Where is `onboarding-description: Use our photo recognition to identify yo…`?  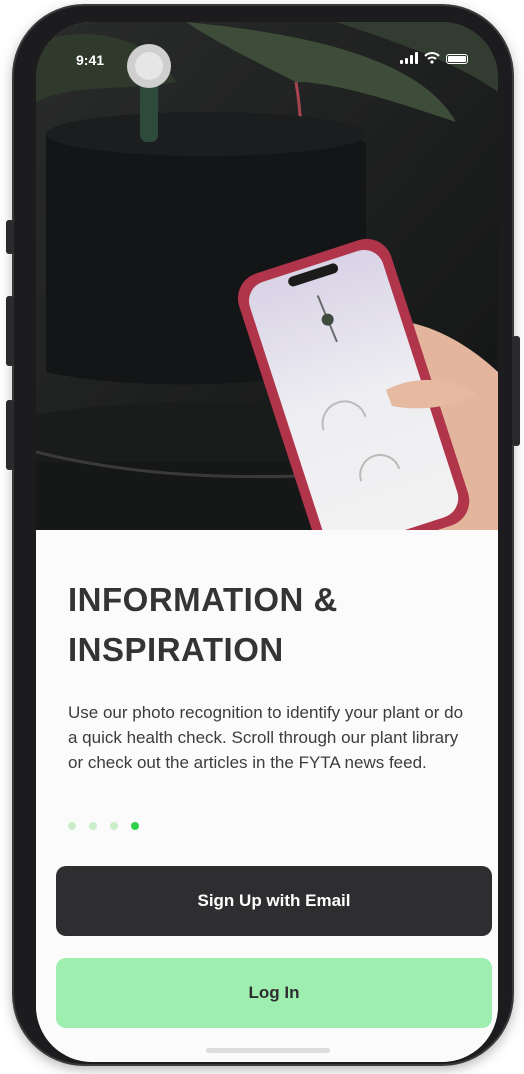 onboarding-description: Use our photo recognition to identify yo… is located at coordinates (266, 737).